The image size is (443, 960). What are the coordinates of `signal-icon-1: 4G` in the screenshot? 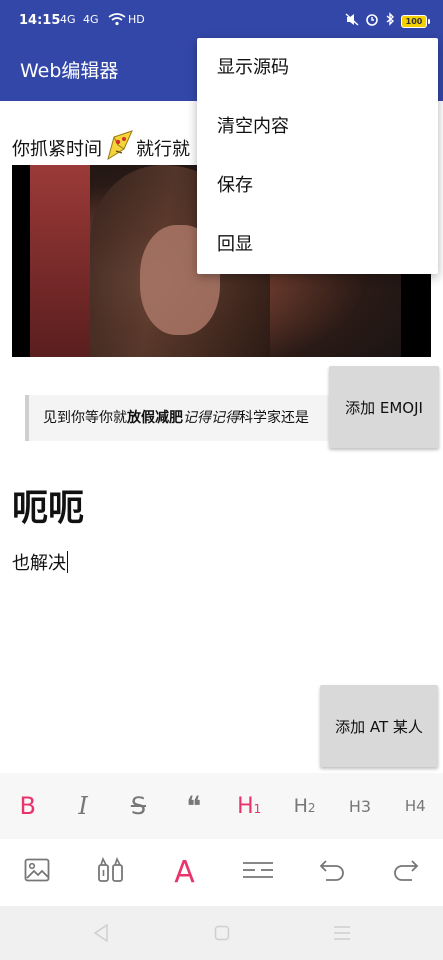 It's located at (68, 19).